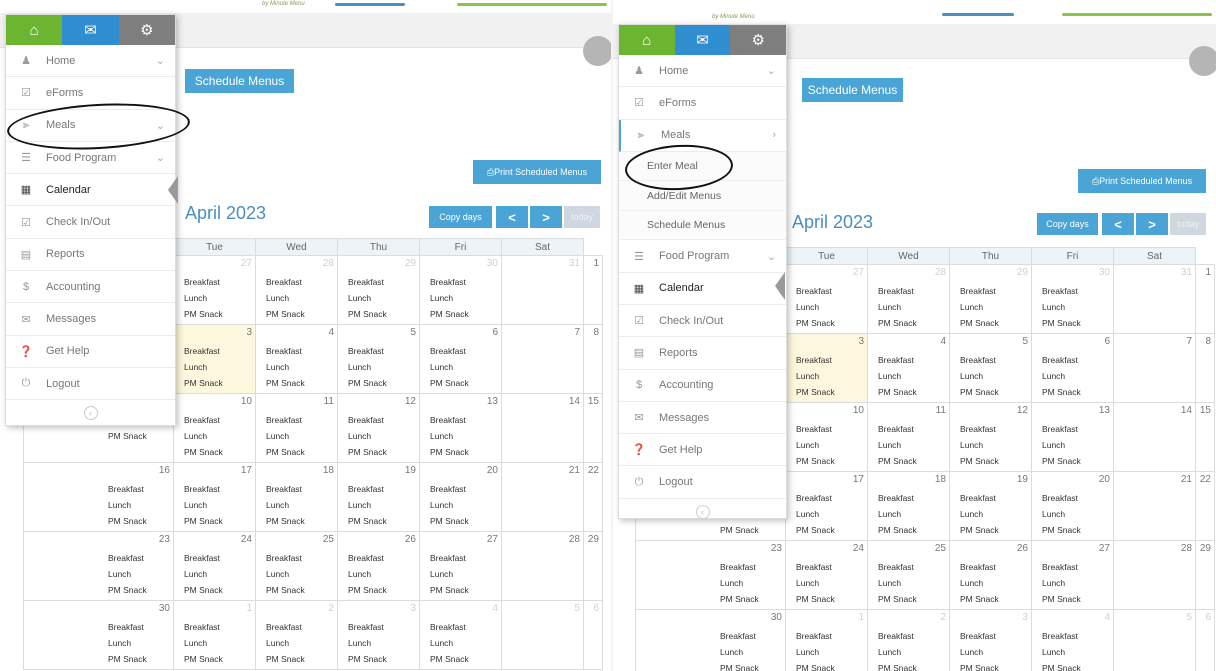 The width and height of the screenshot is (1216, 671). Describe the element at coordinates (1154, 299) in the screenshot. I see `calendar-day-cell: 31` at that location.